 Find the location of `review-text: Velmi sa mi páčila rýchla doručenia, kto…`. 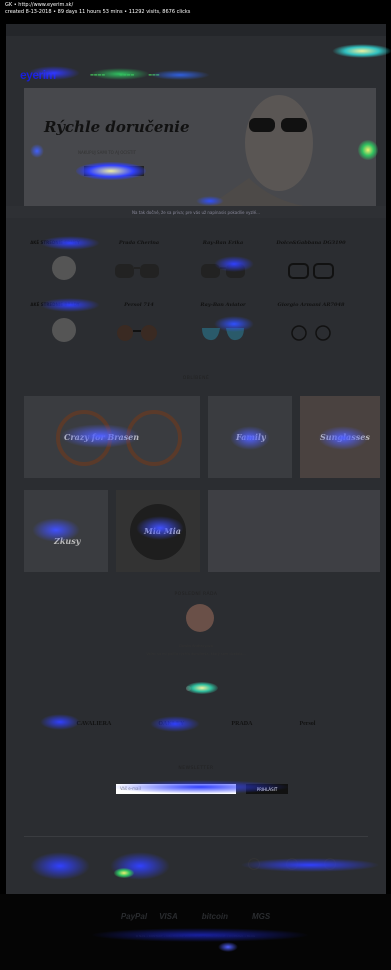

review-text: Velmi sa mi páčila rýchla doručenia, kto… is located at coordinates (196, 654).